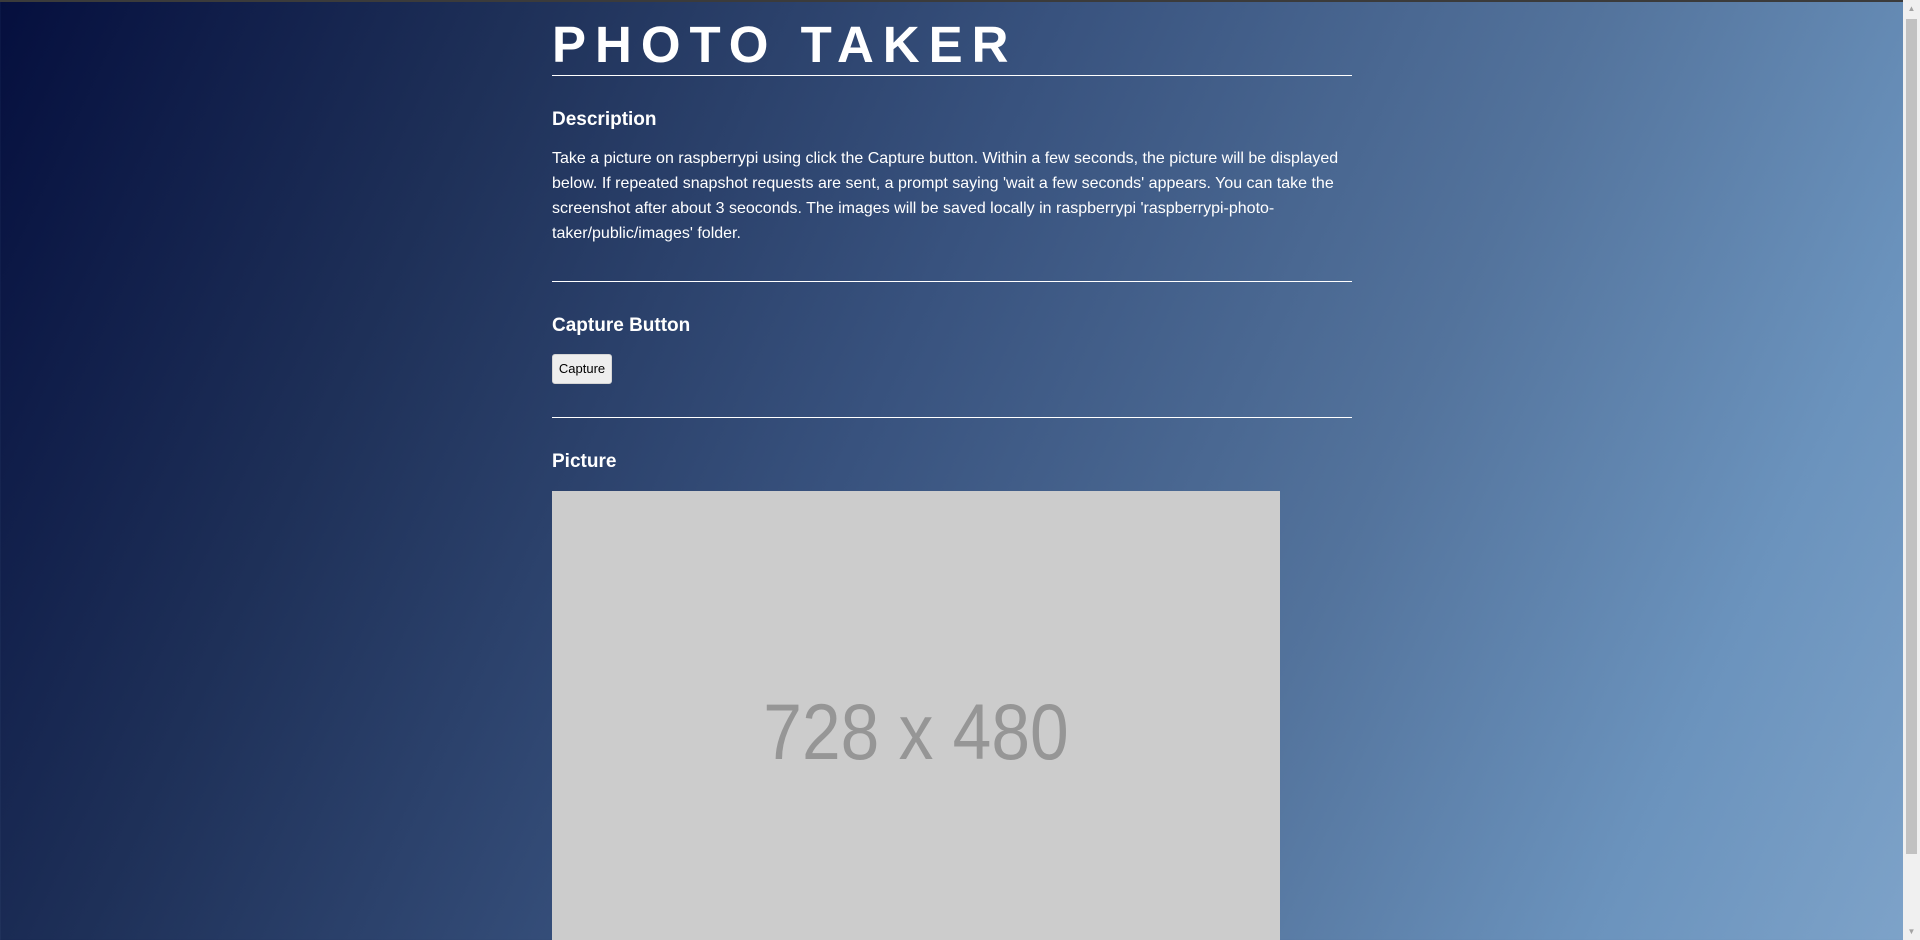  I want to click on capture-button-row: Capture, so click(952, 369).